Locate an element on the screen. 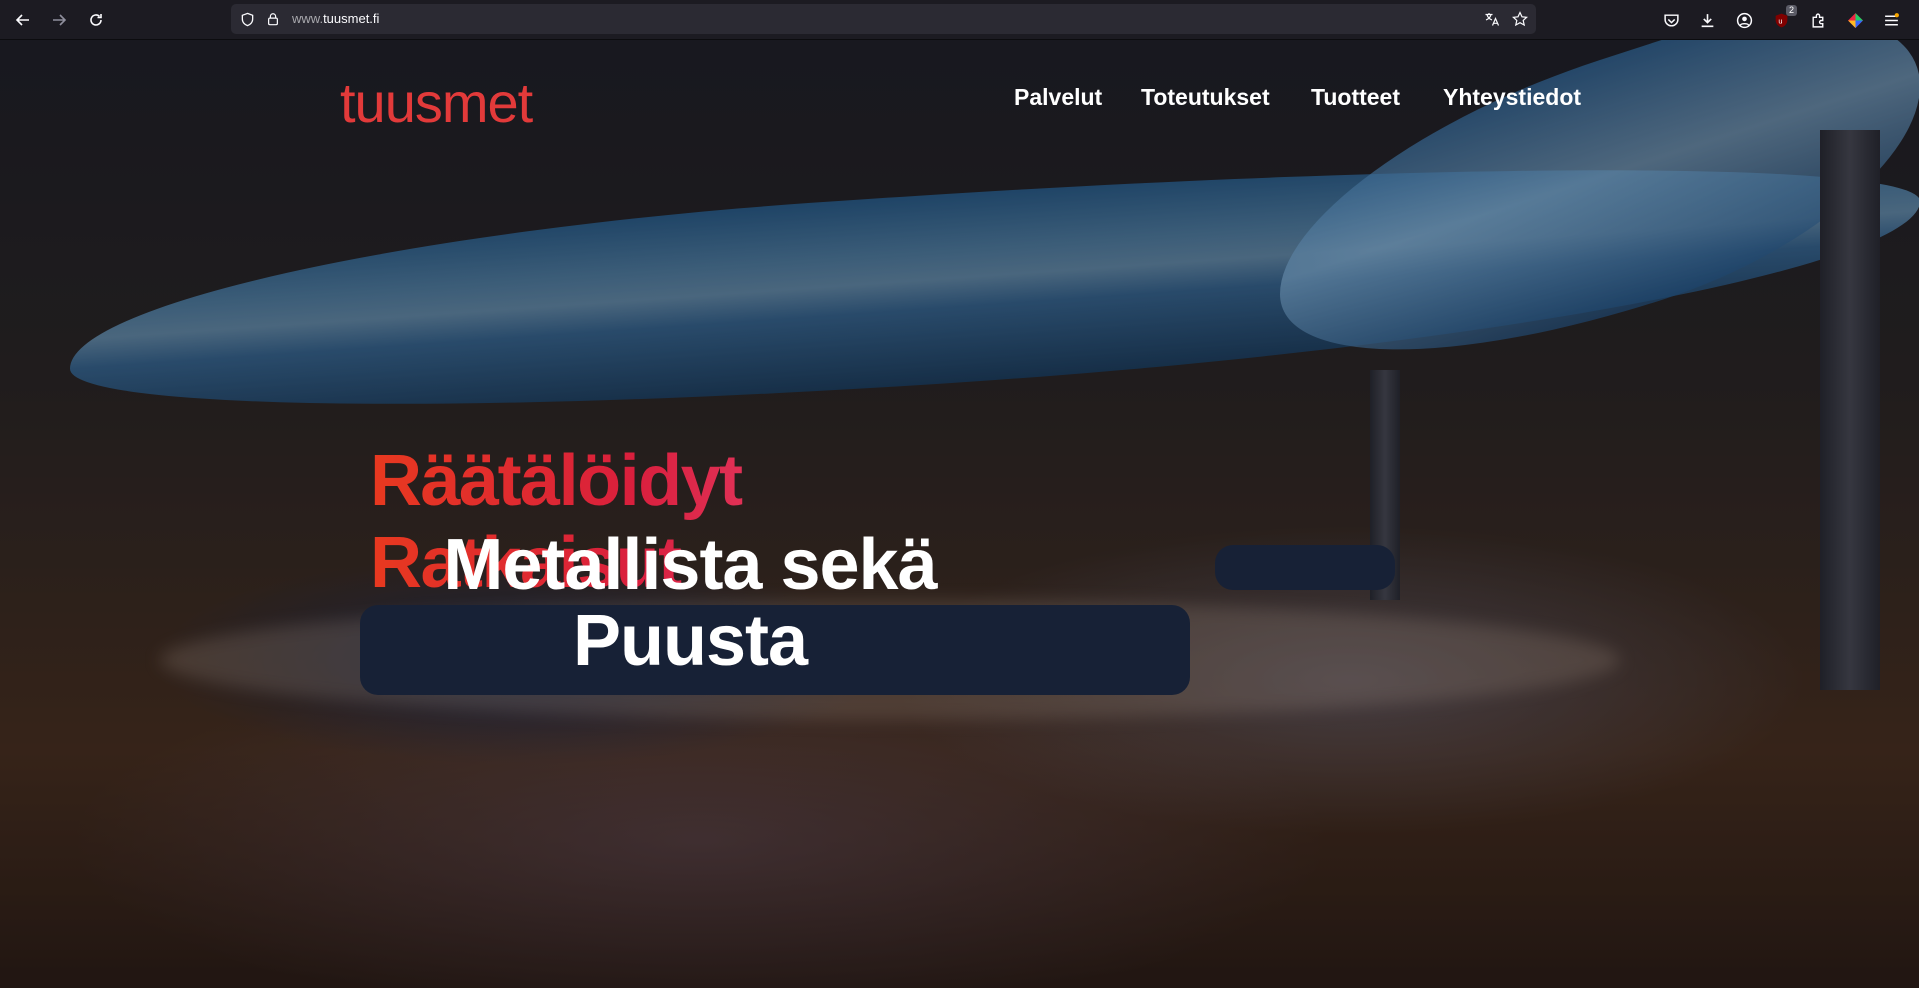  star-icon is located at coordinates (1520, 19).